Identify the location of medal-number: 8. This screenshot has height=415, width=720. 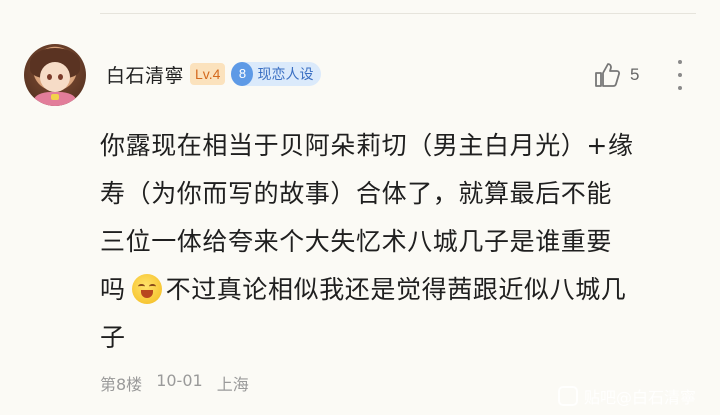
(242, 74).